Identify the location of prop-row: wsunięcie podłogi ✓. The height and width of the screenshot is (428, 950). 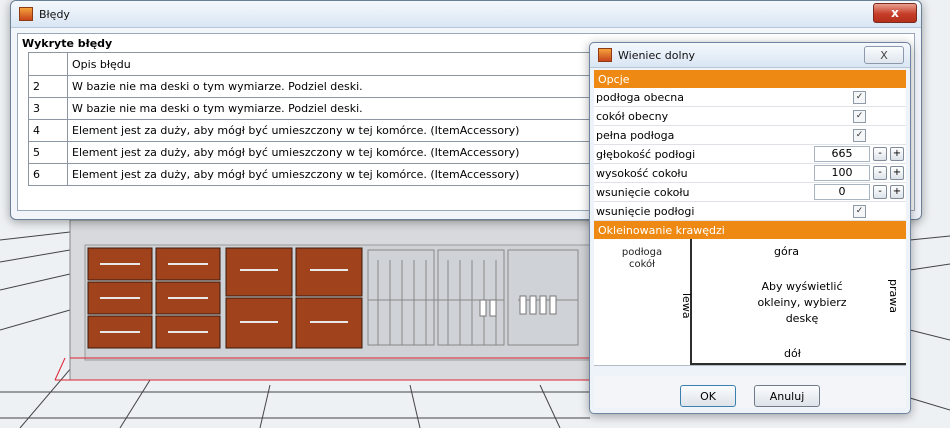
(750, 211).